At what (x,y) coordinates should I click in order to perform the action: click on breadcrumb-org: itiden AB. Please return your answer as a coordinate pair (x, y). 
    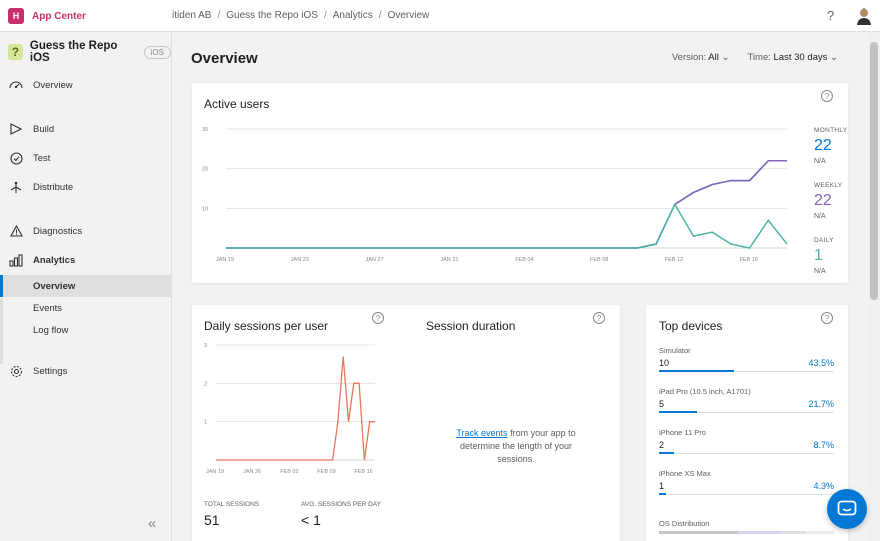
    Looking at the image, I should click on (191, 15).